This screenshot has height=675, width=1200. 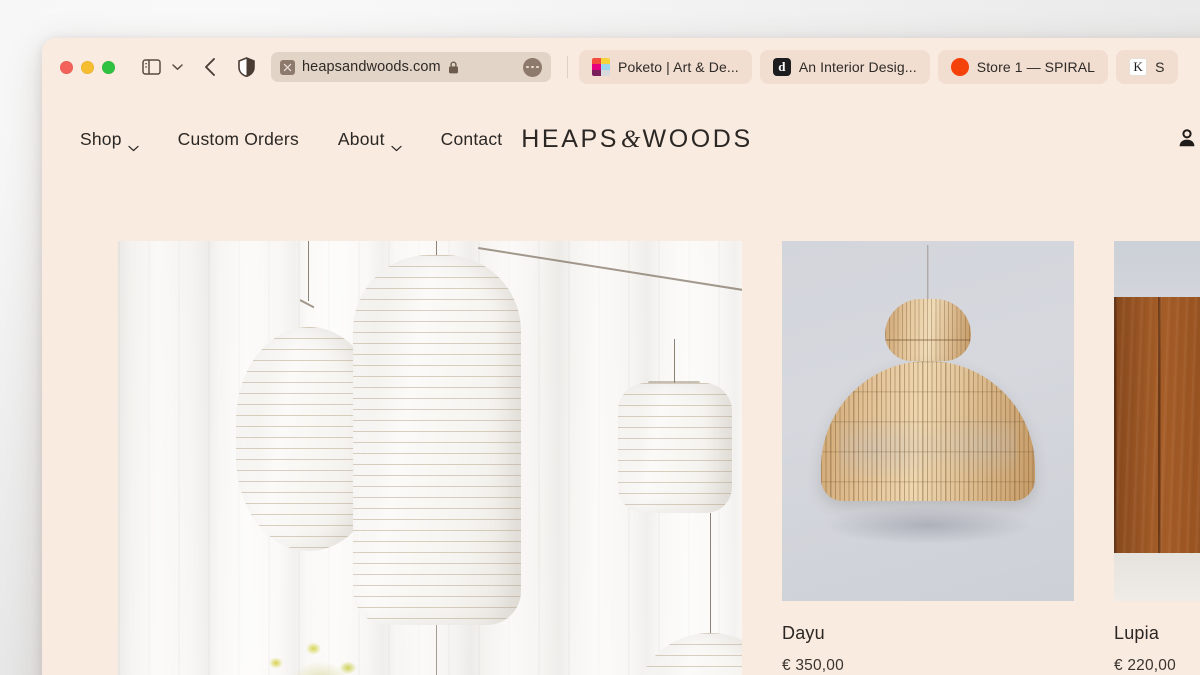 I want to click on brand-before: HEAPS, so click(x=570, y=138).